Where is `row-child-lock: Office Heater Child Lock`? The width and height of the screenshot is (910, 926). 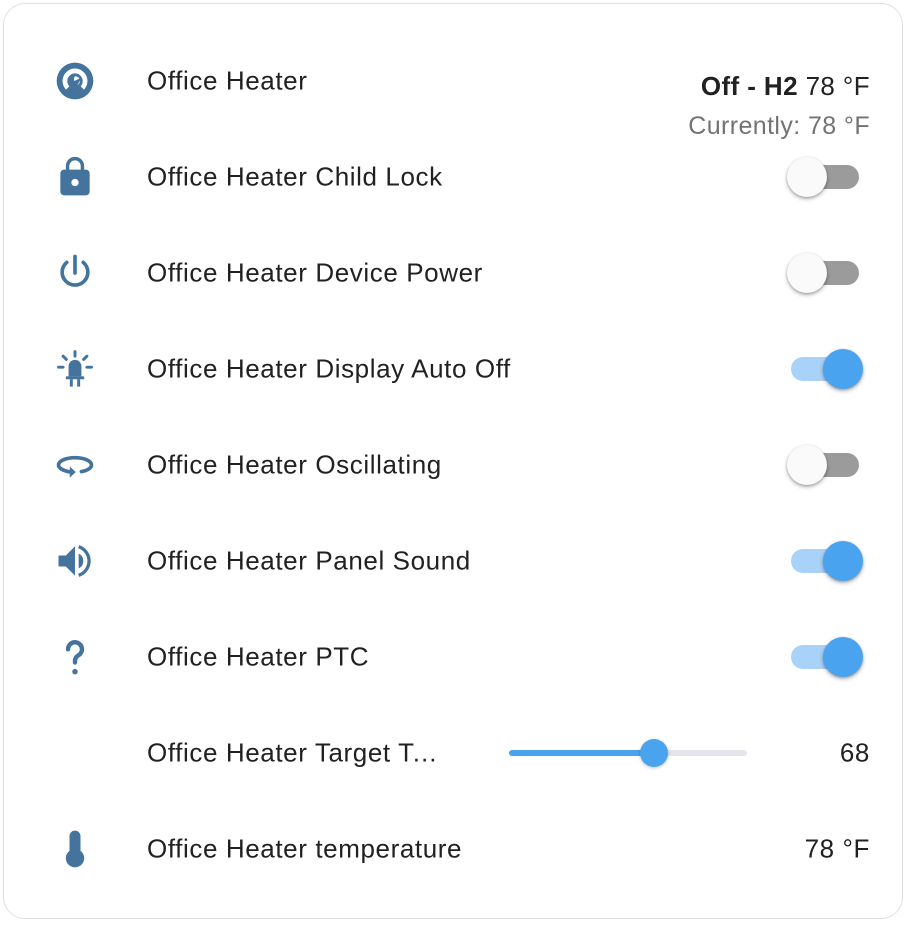
row-child-lock: Office Heater Child Lock is located at coordinates (454, 177).